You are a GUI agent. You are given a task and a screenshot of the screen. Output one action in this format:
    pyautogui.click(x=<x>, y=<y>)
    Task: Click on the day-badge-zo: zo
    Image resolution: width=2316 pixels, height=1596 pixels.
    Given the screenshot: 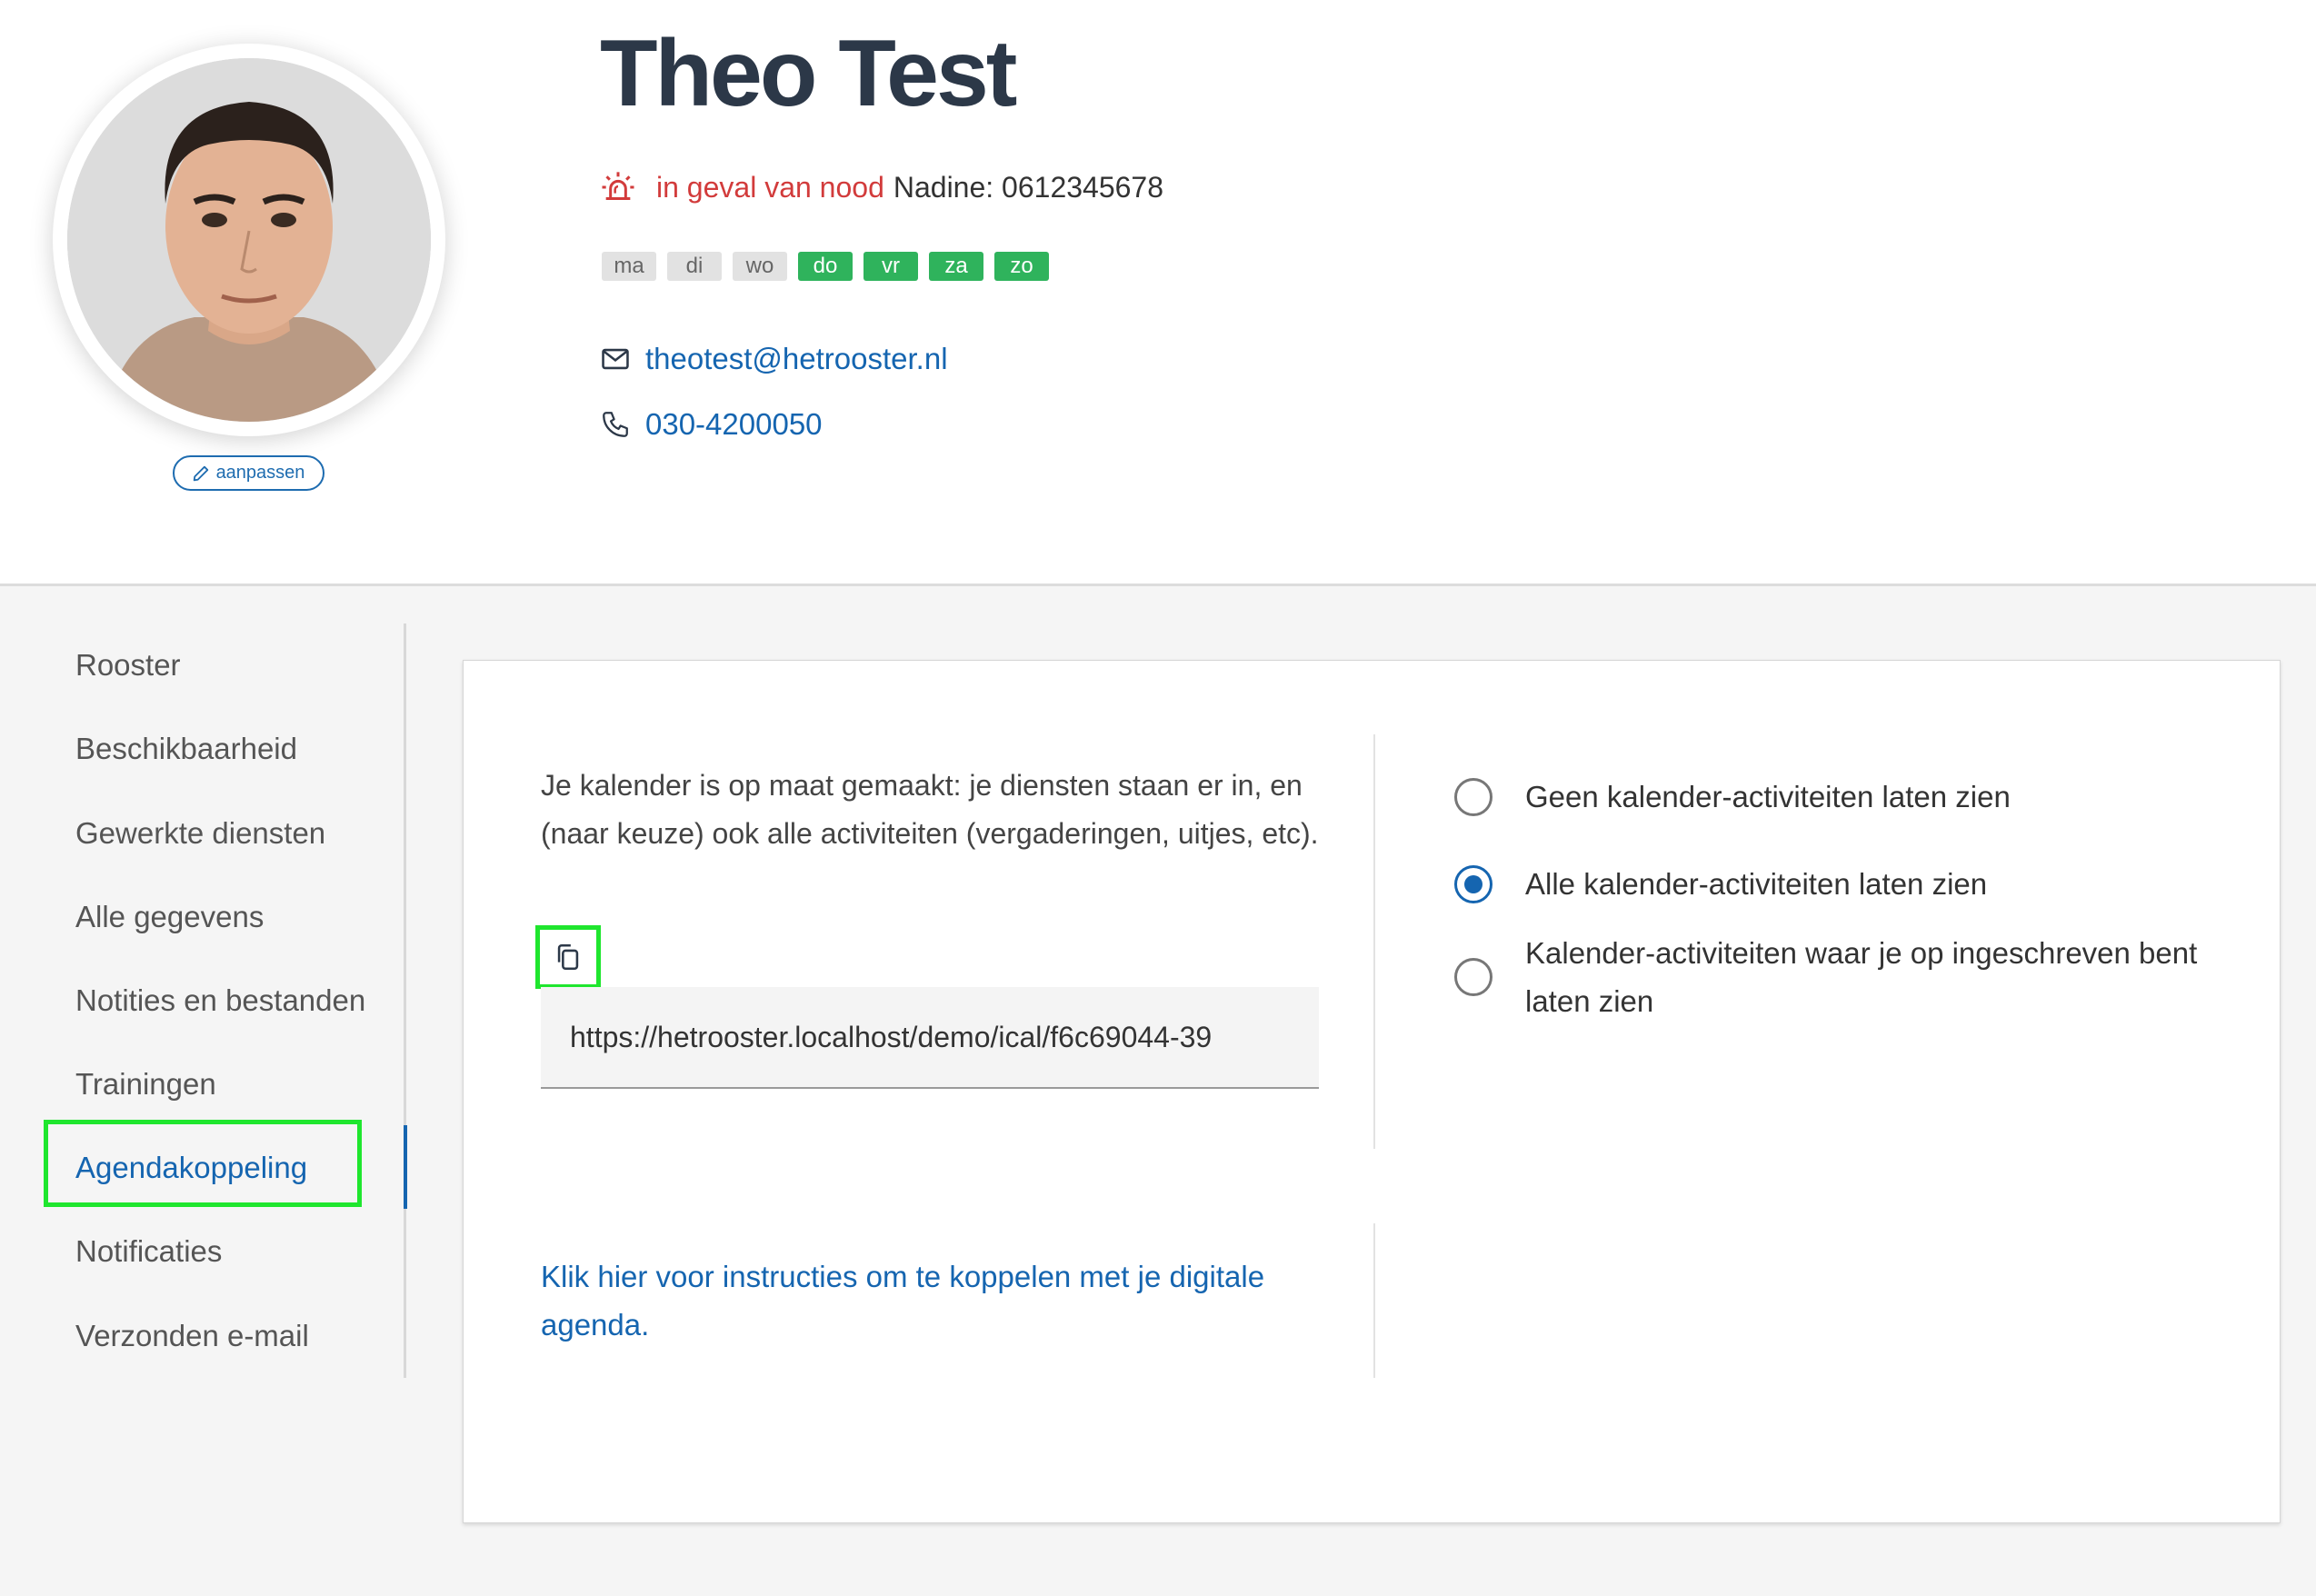 What is the action you would take?
    pyautogui.click(x=1021, y=266)
    